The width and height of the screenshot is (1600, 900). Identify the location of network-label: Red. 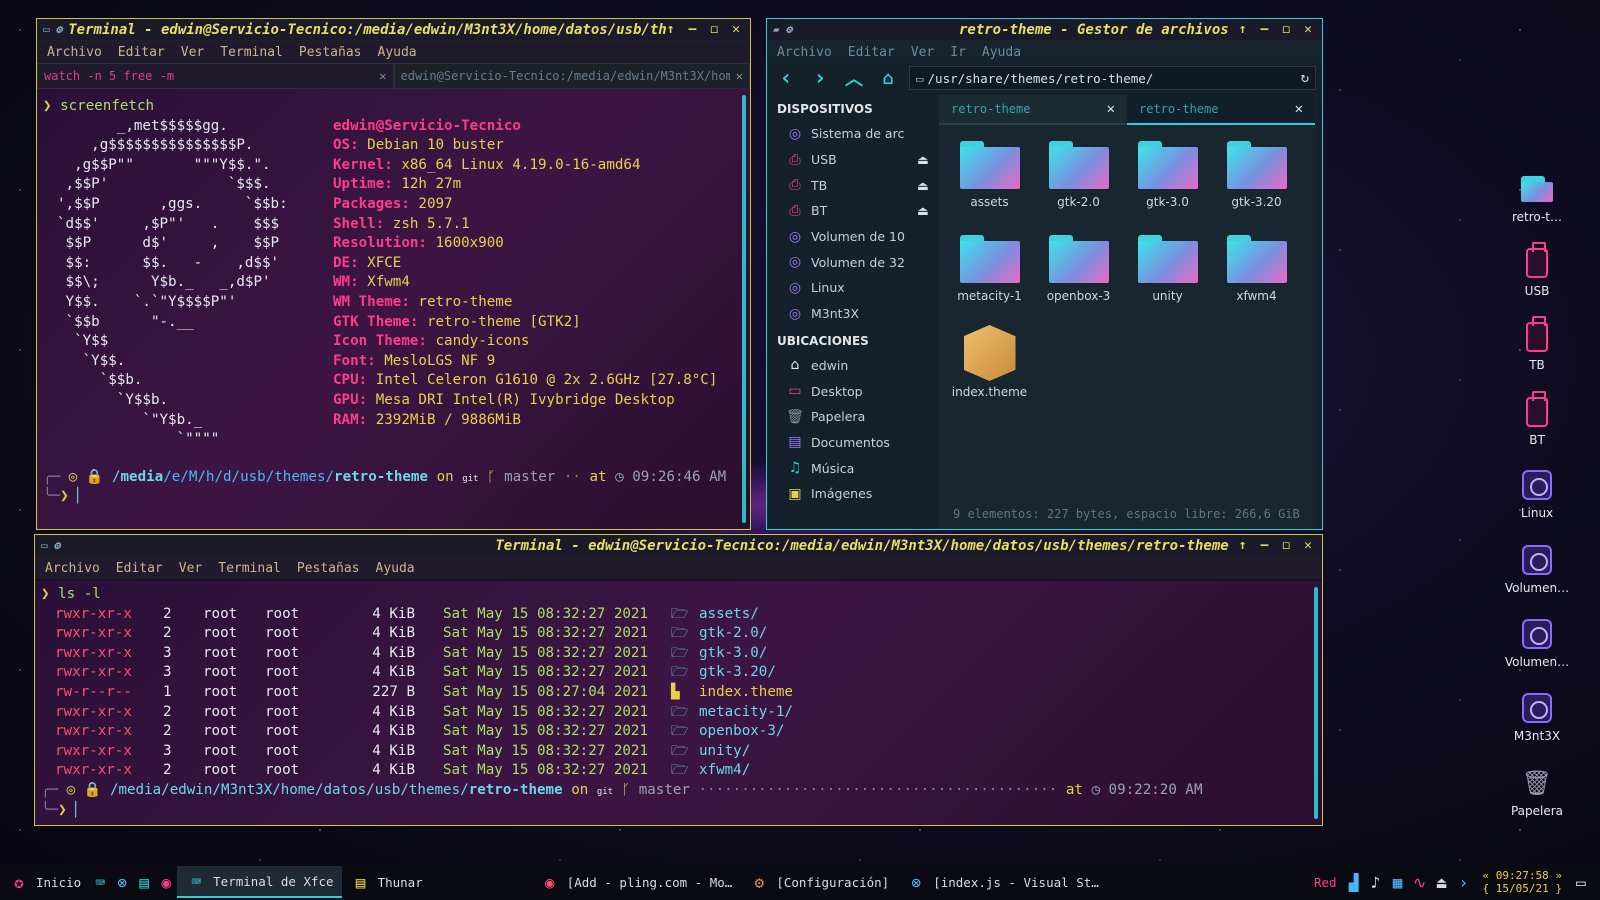
(1325, 882).